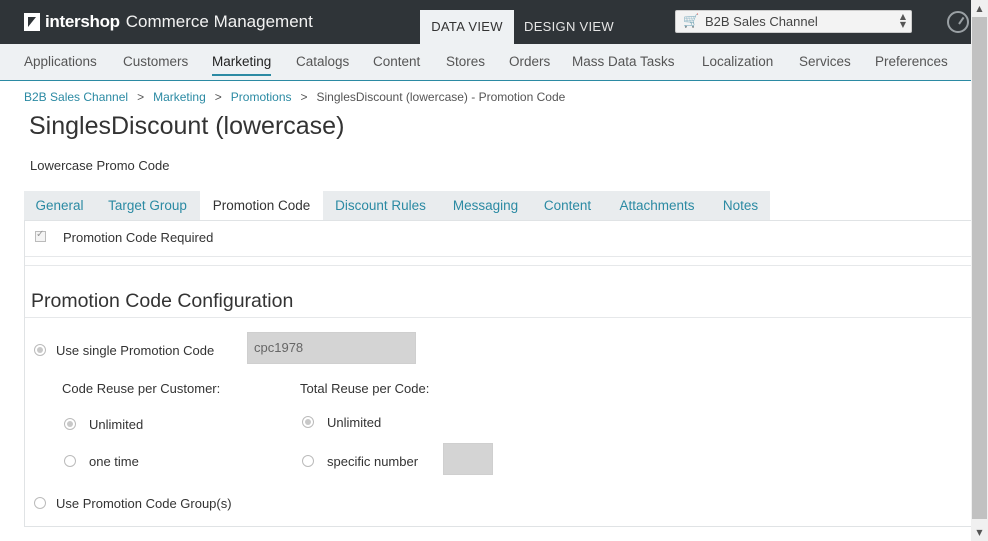  I want to click on channel-select: 🛒 B2B Sales Channel ▲ ▼, so click(793, 21).